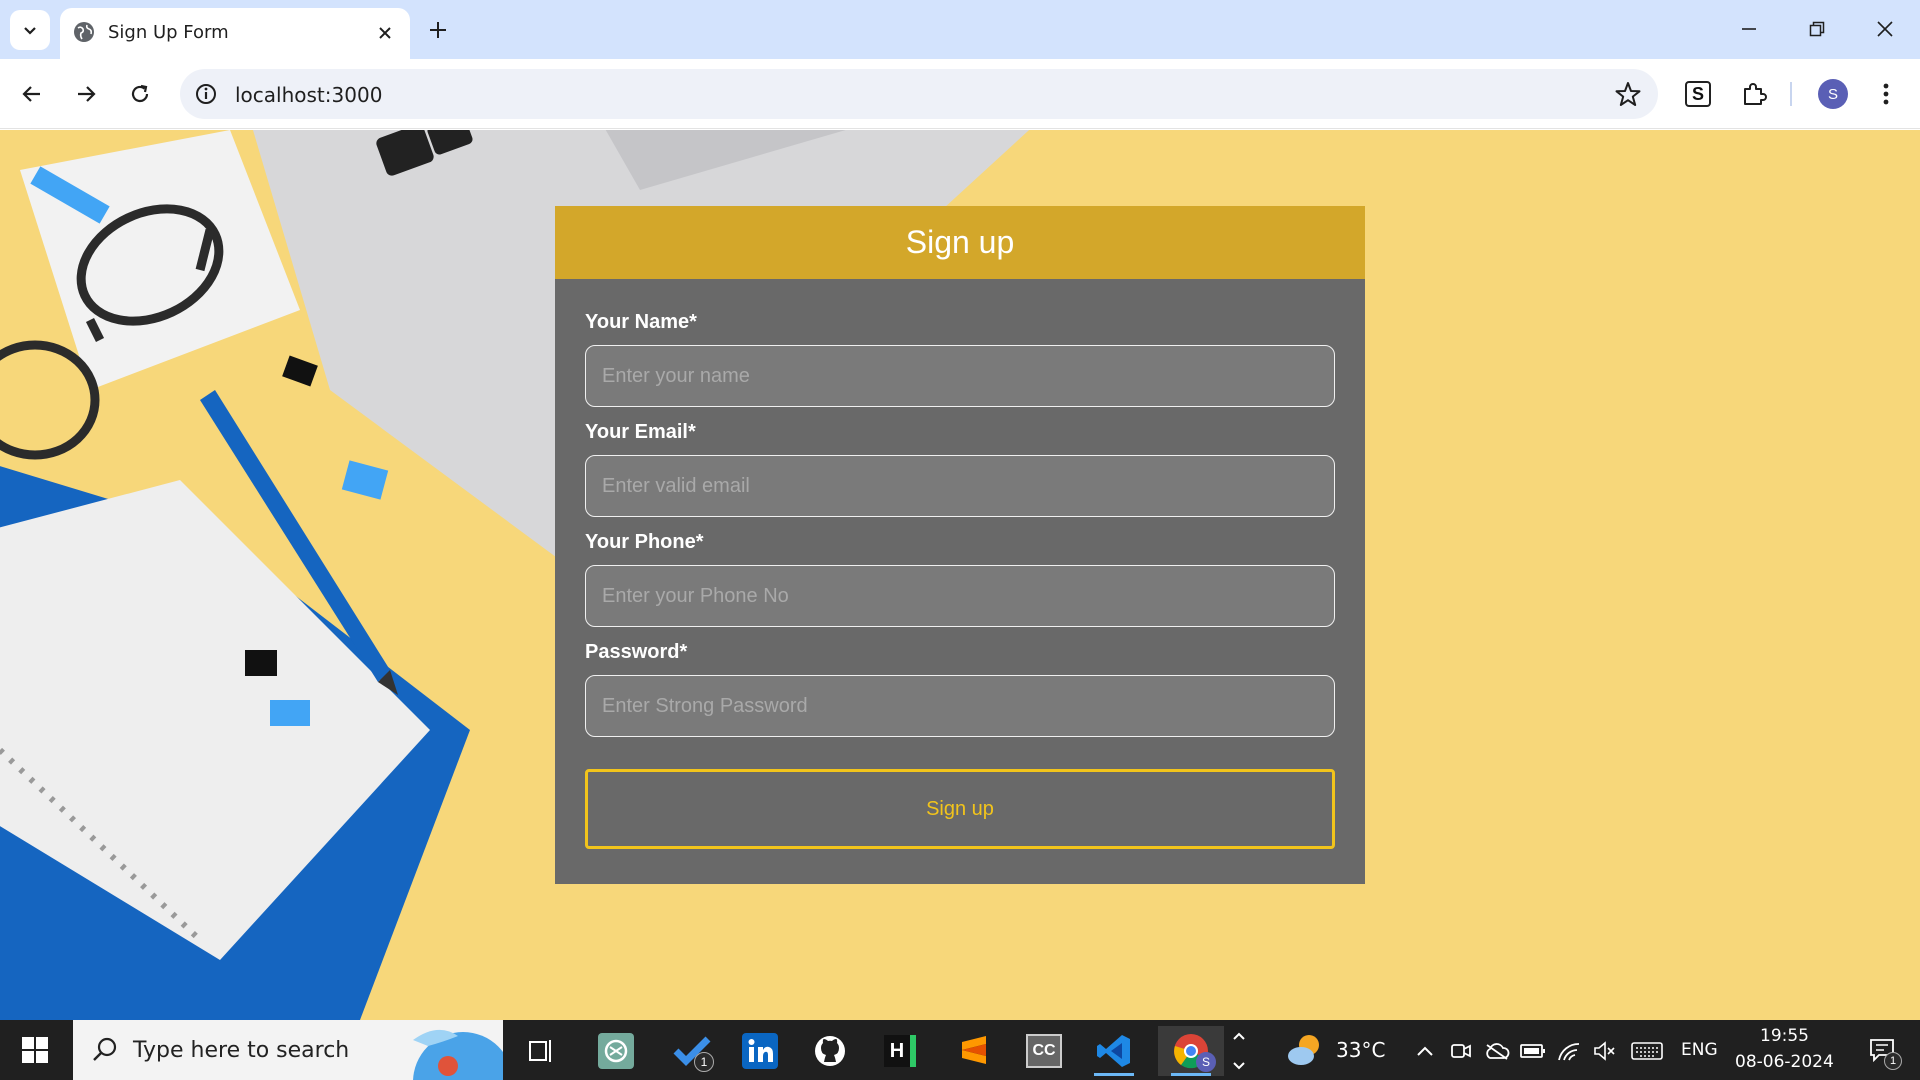 This screenshot has height=1080, width=1920. I want to click on vscode-taskbar-app, so click(1114, 1051).